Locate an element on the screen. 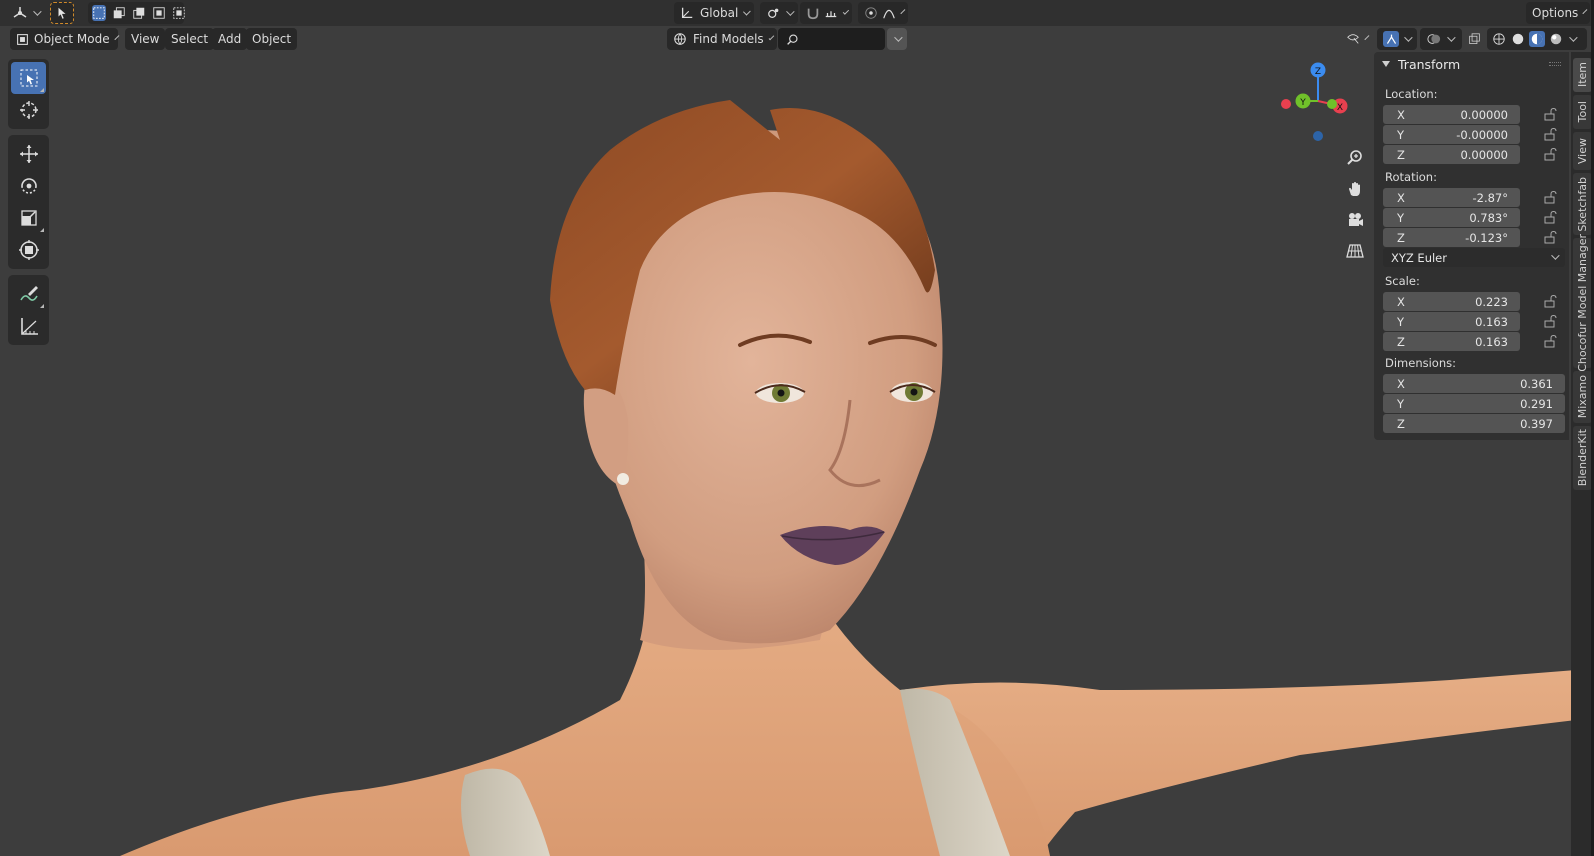  gizmo-toggle-group is located at coordinates (1397, 39).